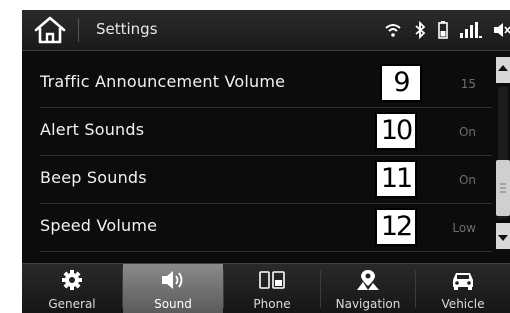 The width and height of the screenshot is (510, 313). I want to click on wifi-icon, so click(393, 30).